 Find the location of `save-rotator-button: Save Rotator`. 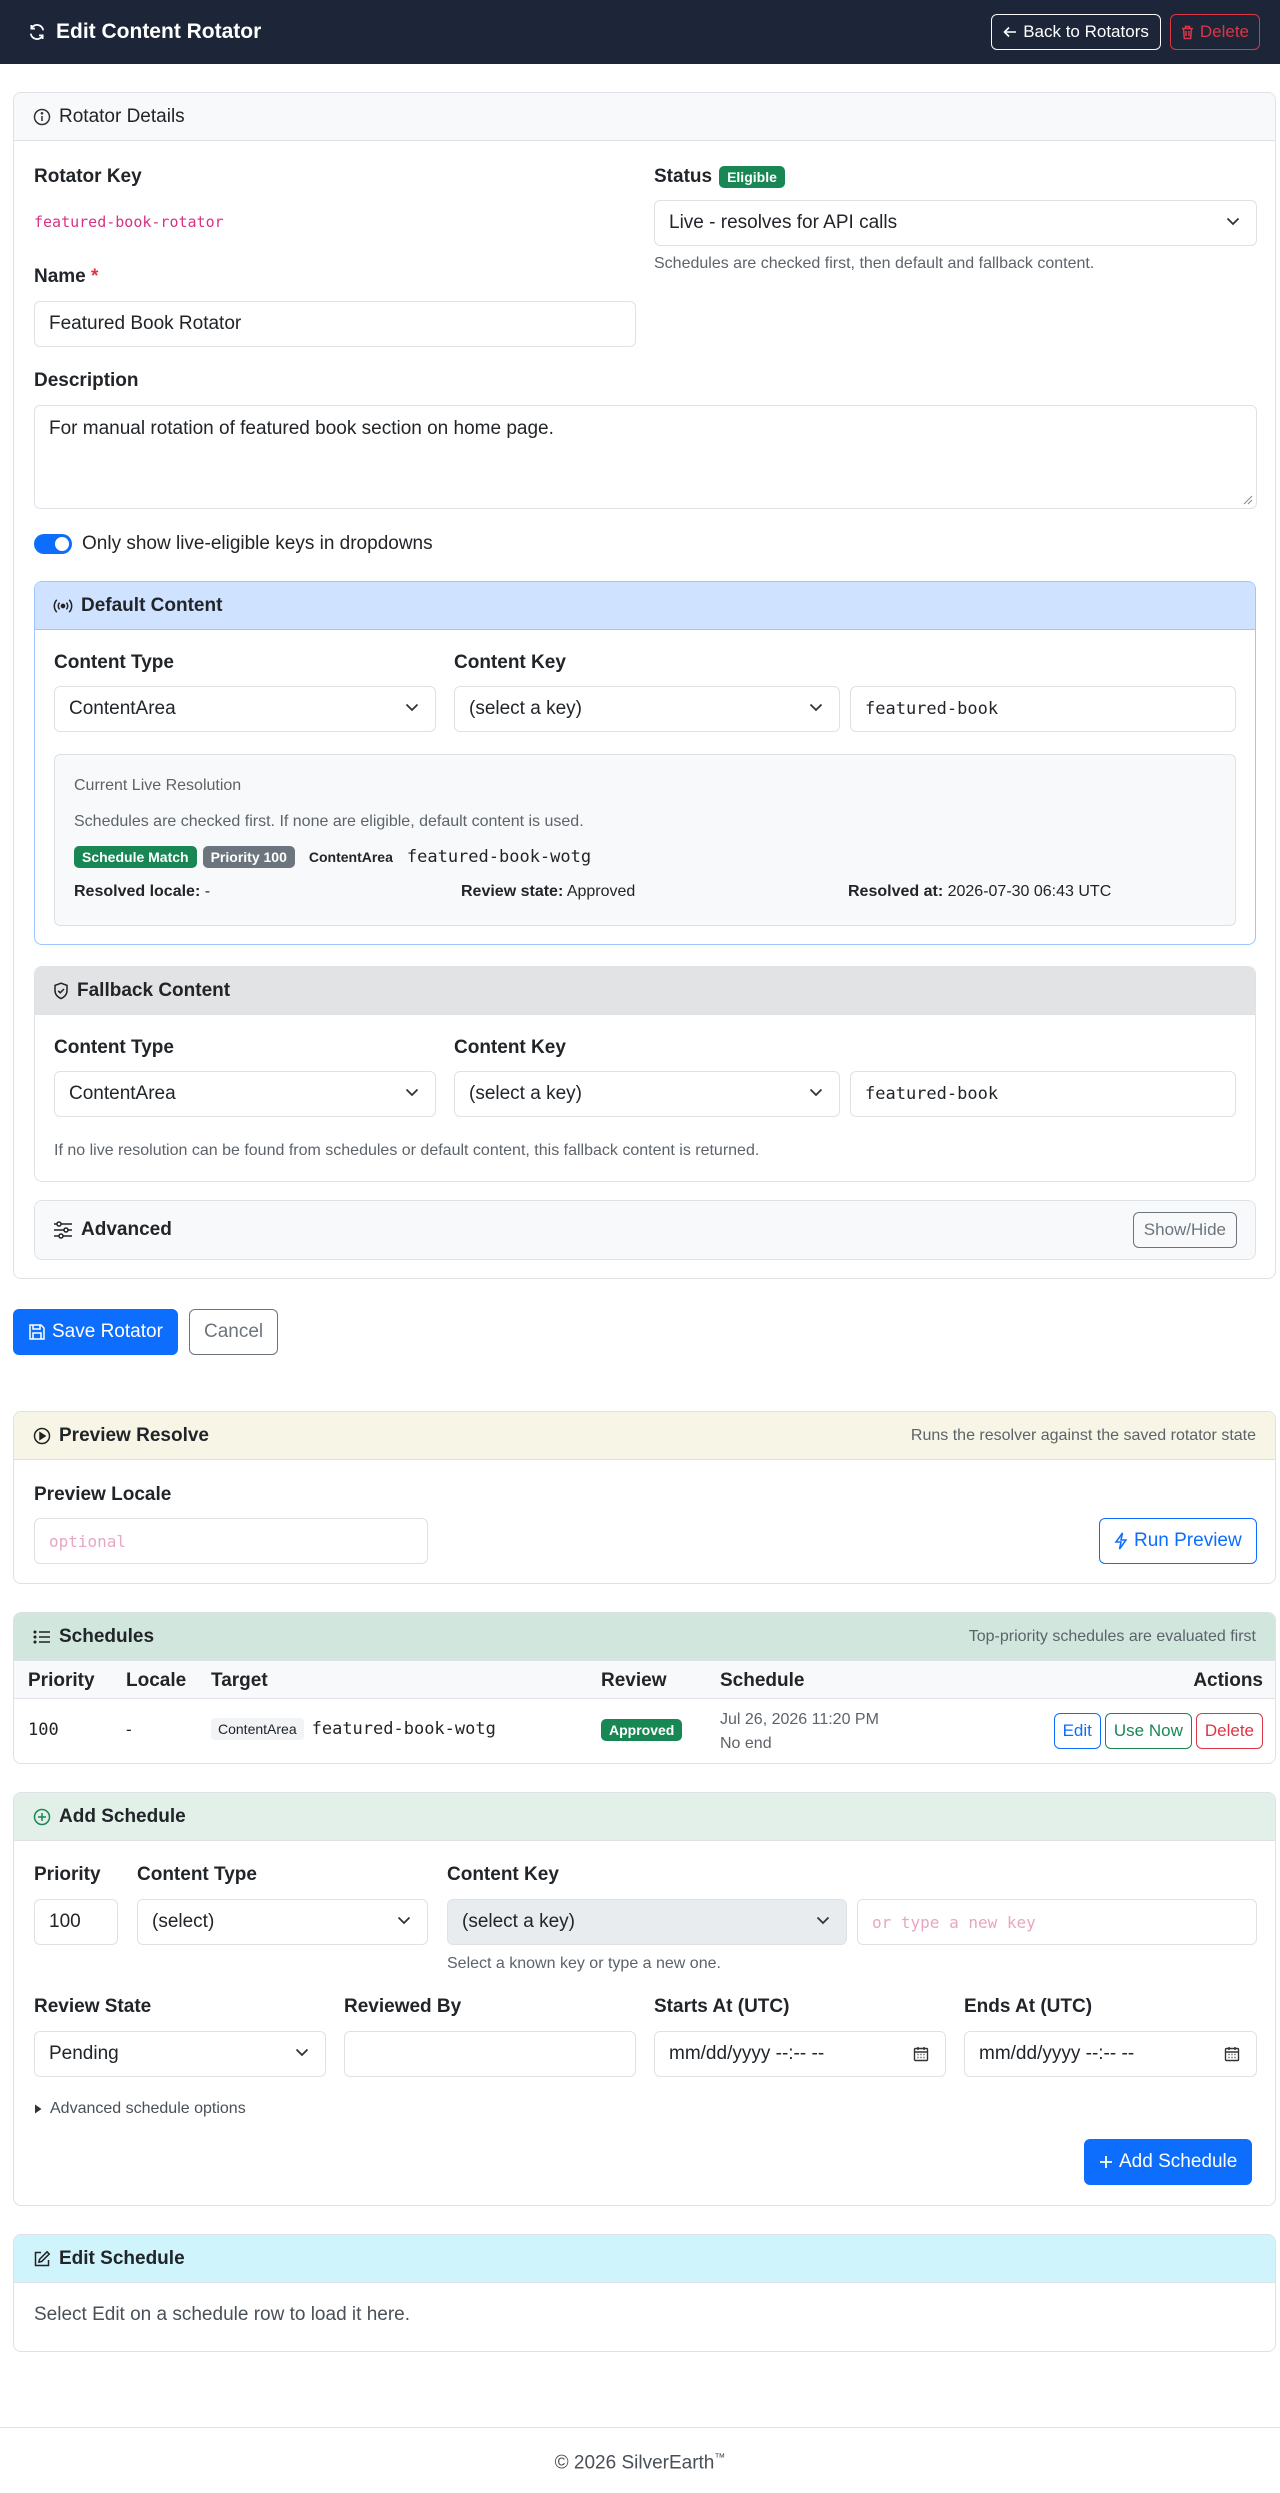

save-rotator-button: Save Rotator is located at coordinates (95, 1332).